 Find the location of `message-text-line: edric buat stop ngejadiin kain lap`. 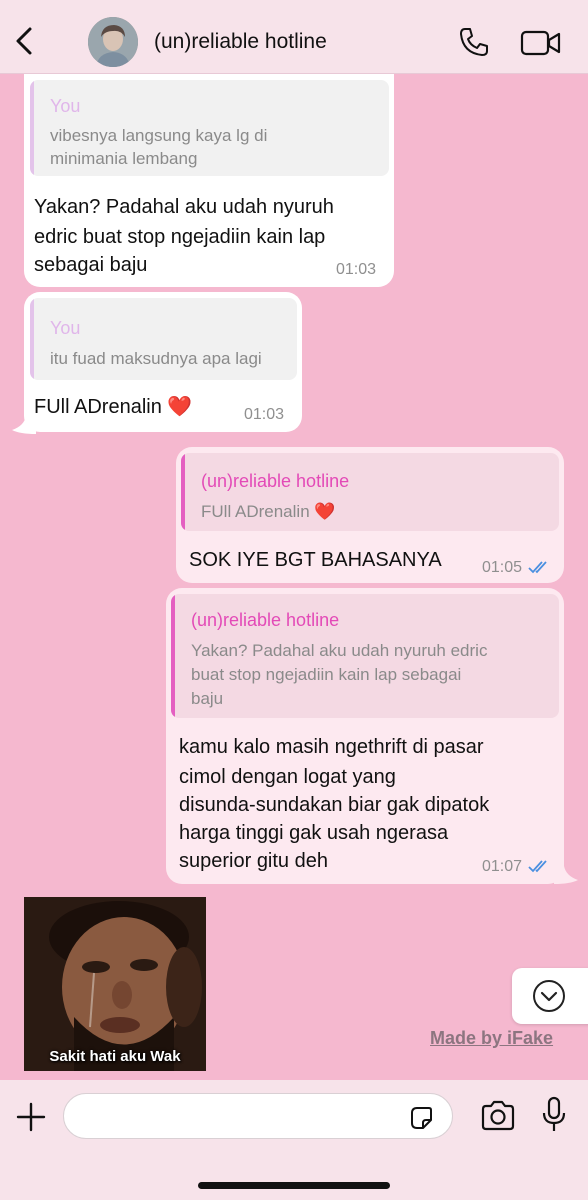

message-text-line: edric buat stop ngejadiin kain lap is located at coordinates (180, 237).